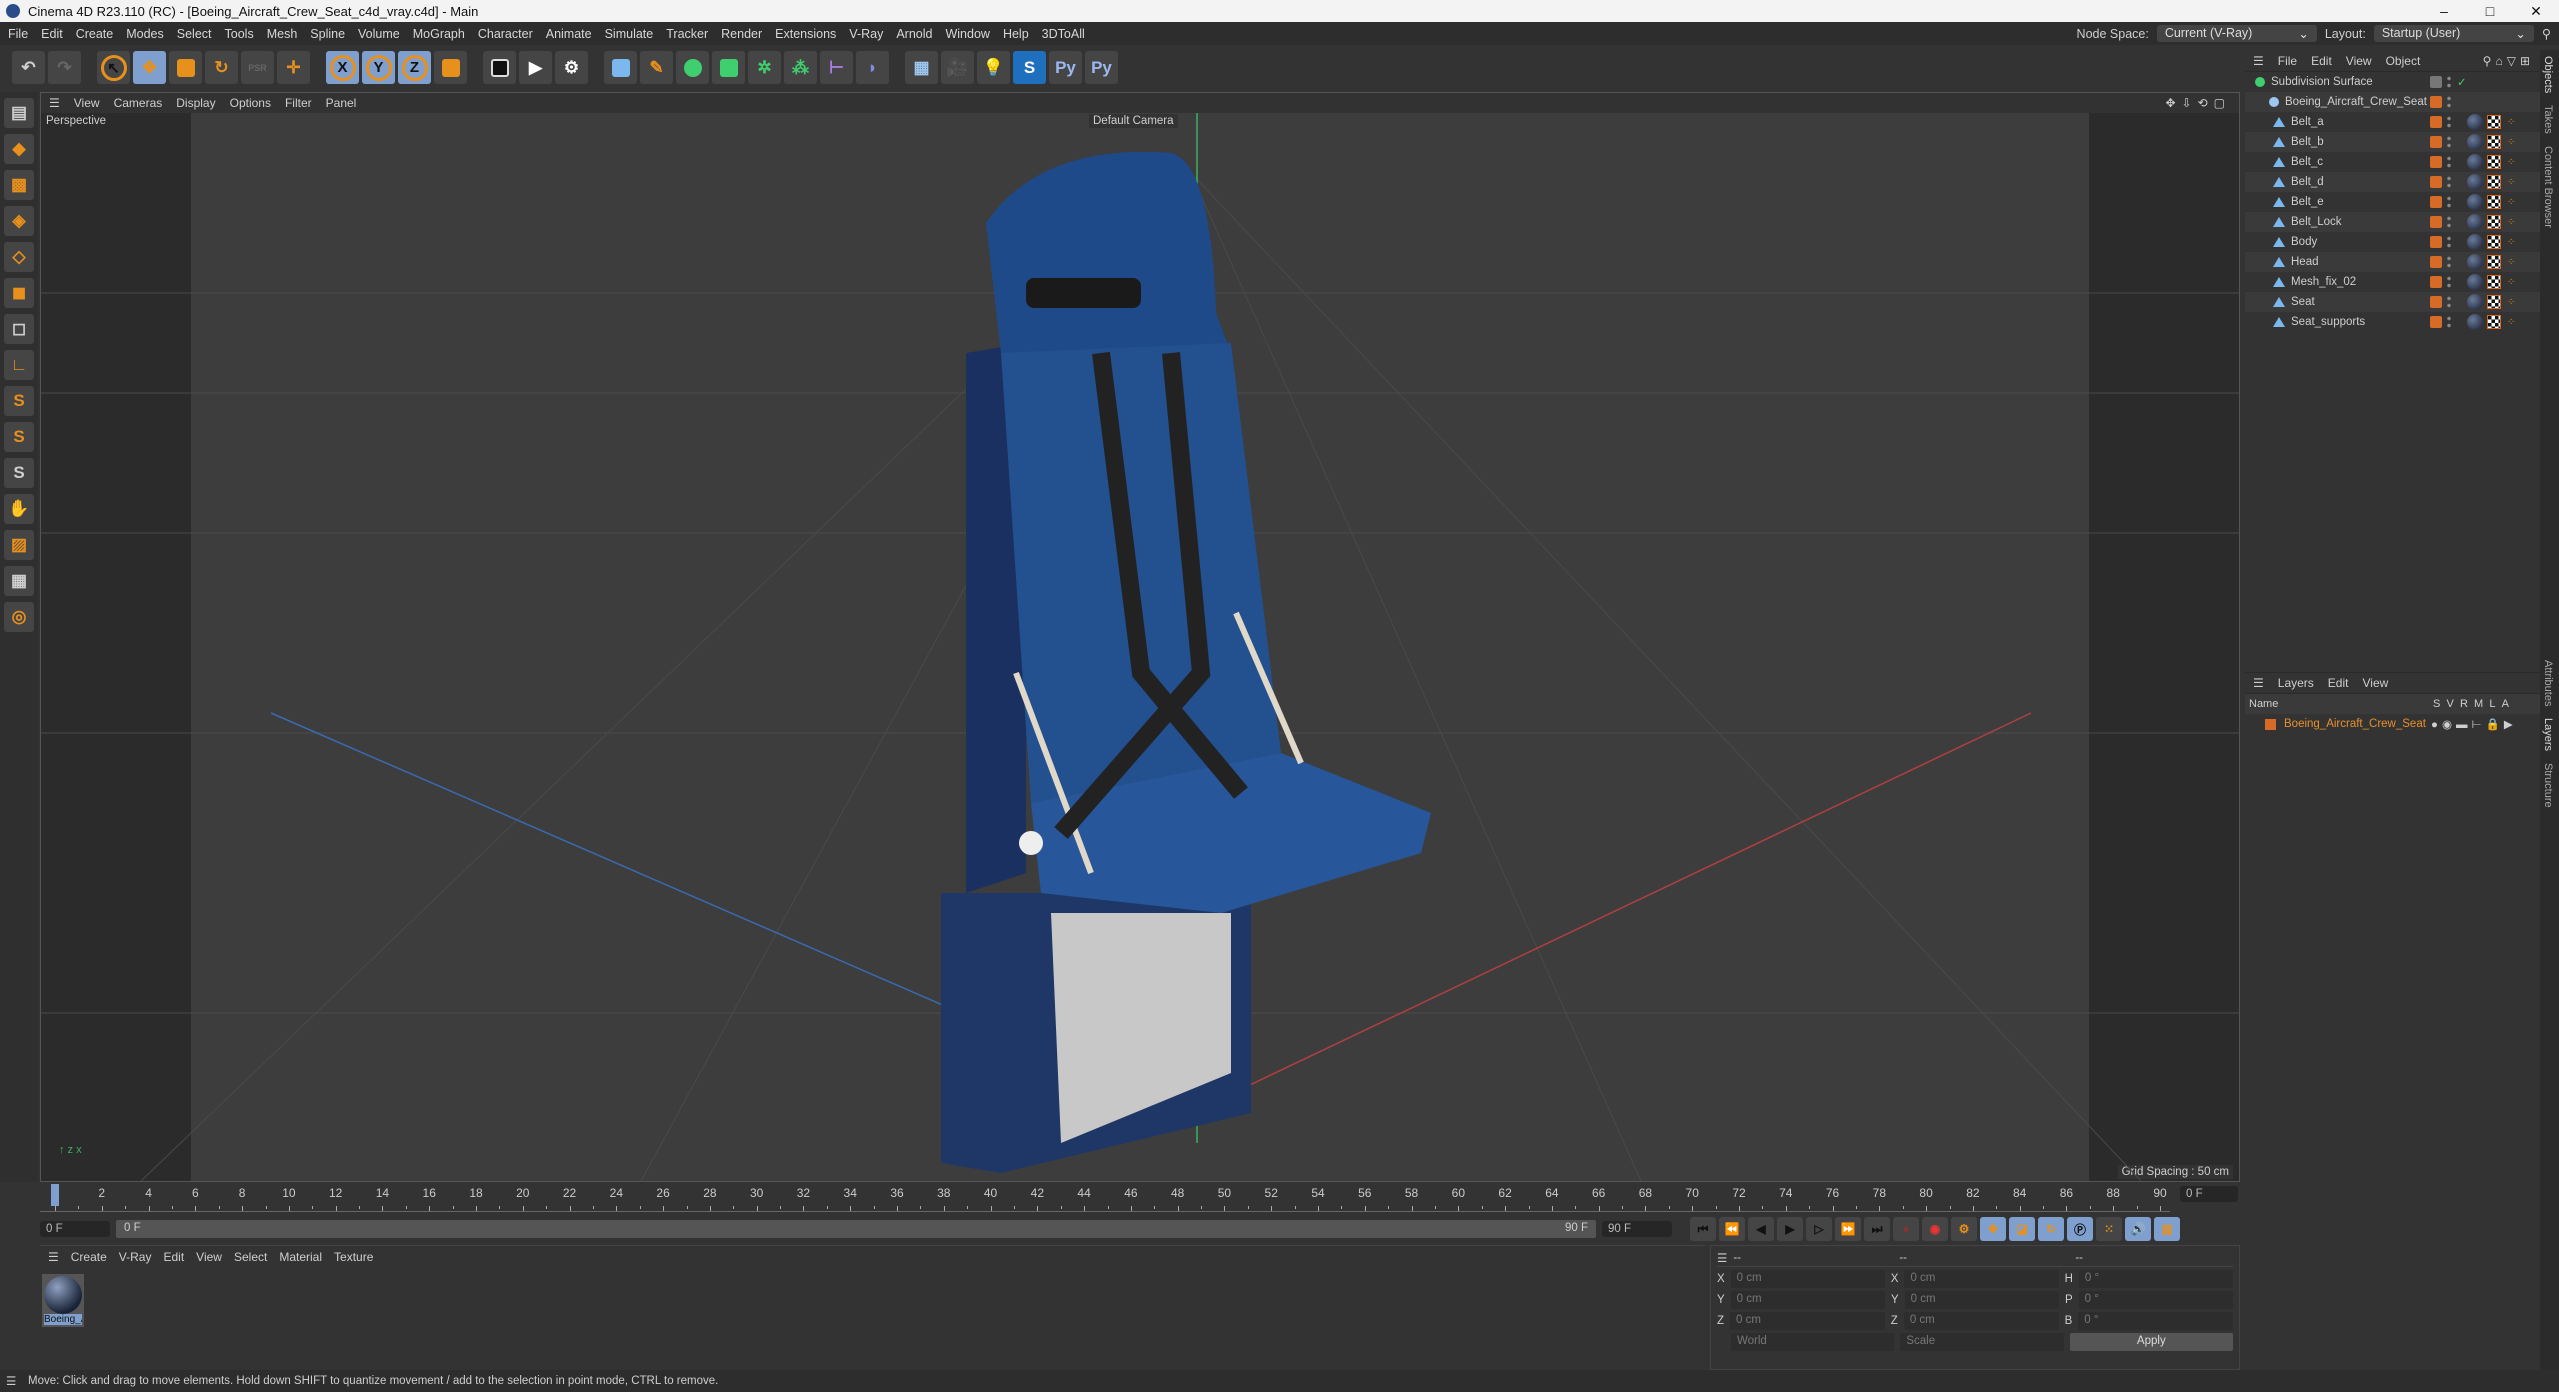 This screenshot has width=2559, height=1392. I want to click on layers-menu-edit: Edit, so click(2338, 683).